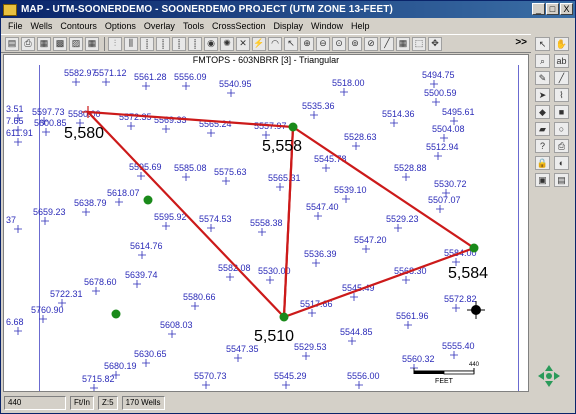 Image resolution: width=576 pixels, height=414 pixels. Describe the element at coordinates (542, 44) in the screenshot. I see `arrow-tool-icon: ↖` at that location.